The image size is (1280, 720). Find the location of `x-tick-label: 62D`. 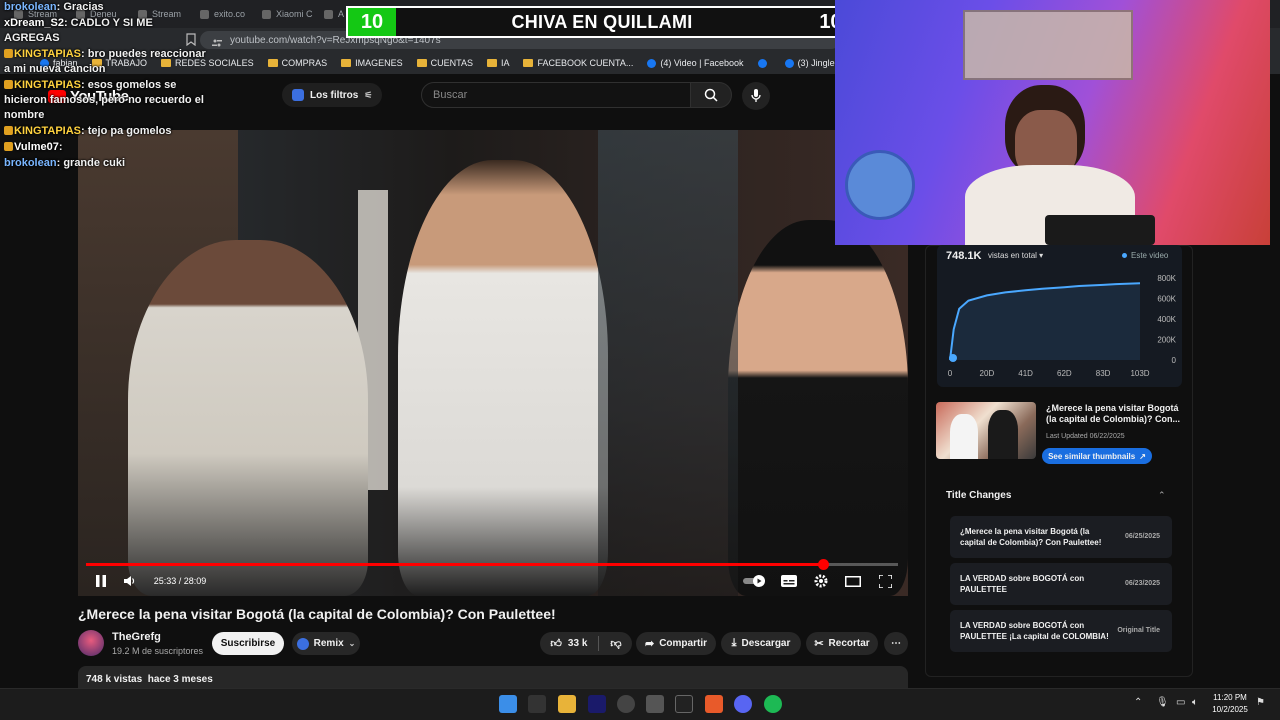

x-tick-label: 62D is located at coordinates (1064, 373).